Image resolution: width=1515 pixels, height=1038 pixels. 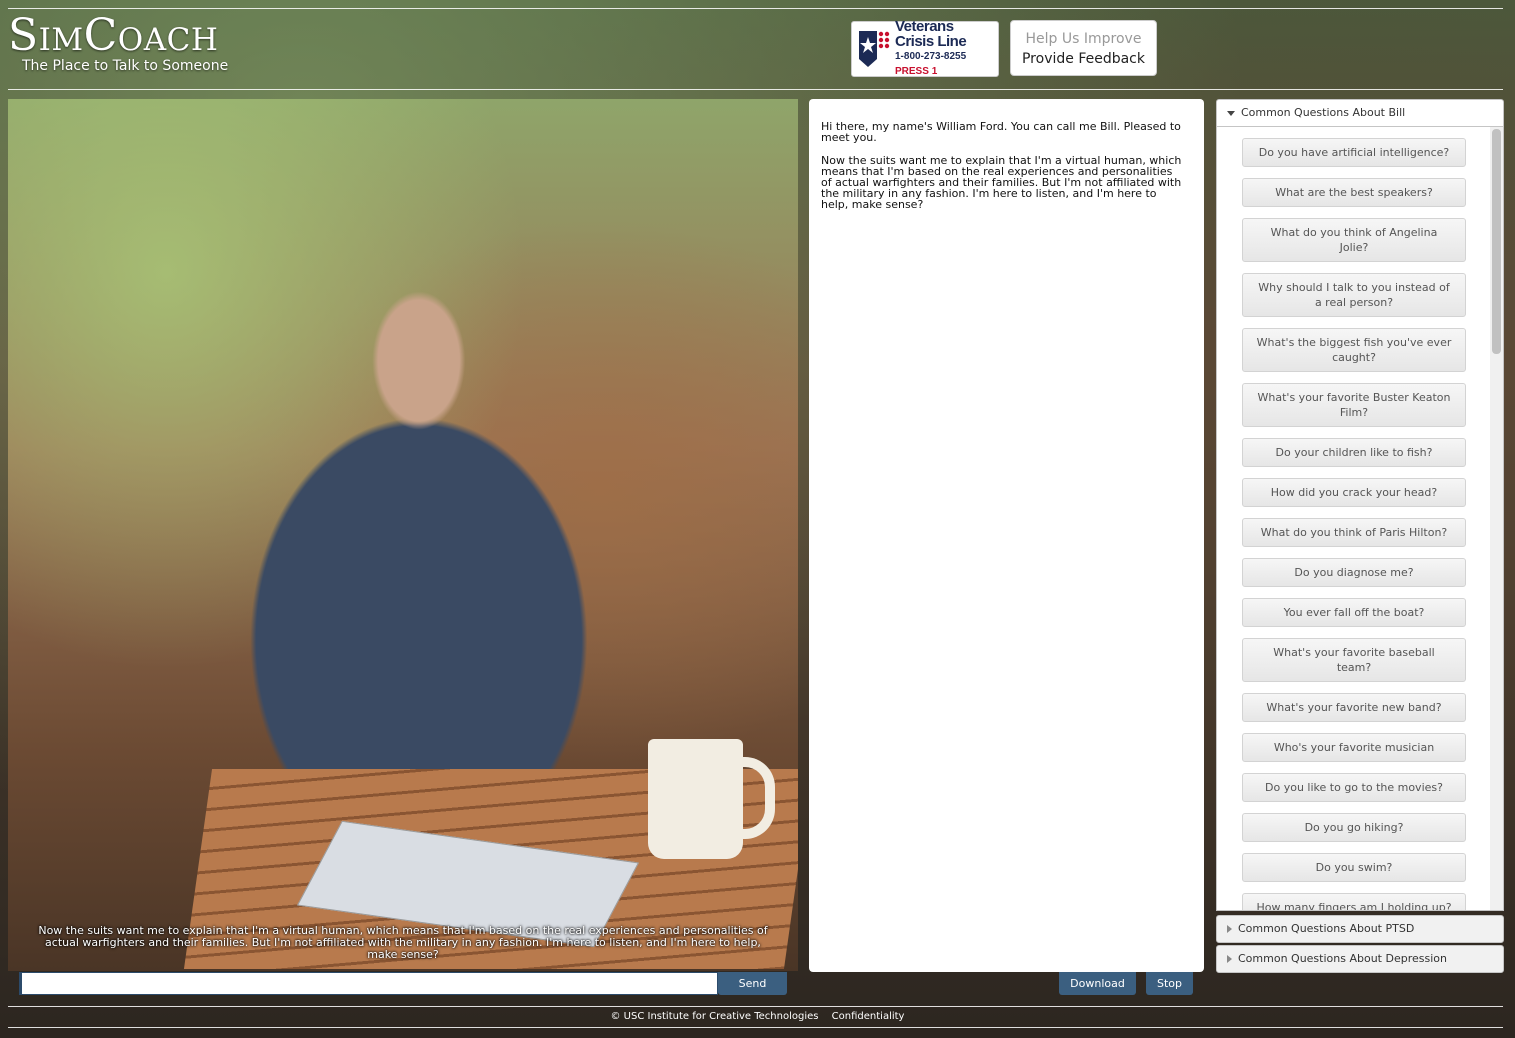 I want to click on question-button: What's your favorite Buster Keaton Film?, so click(x=1354, y=405).